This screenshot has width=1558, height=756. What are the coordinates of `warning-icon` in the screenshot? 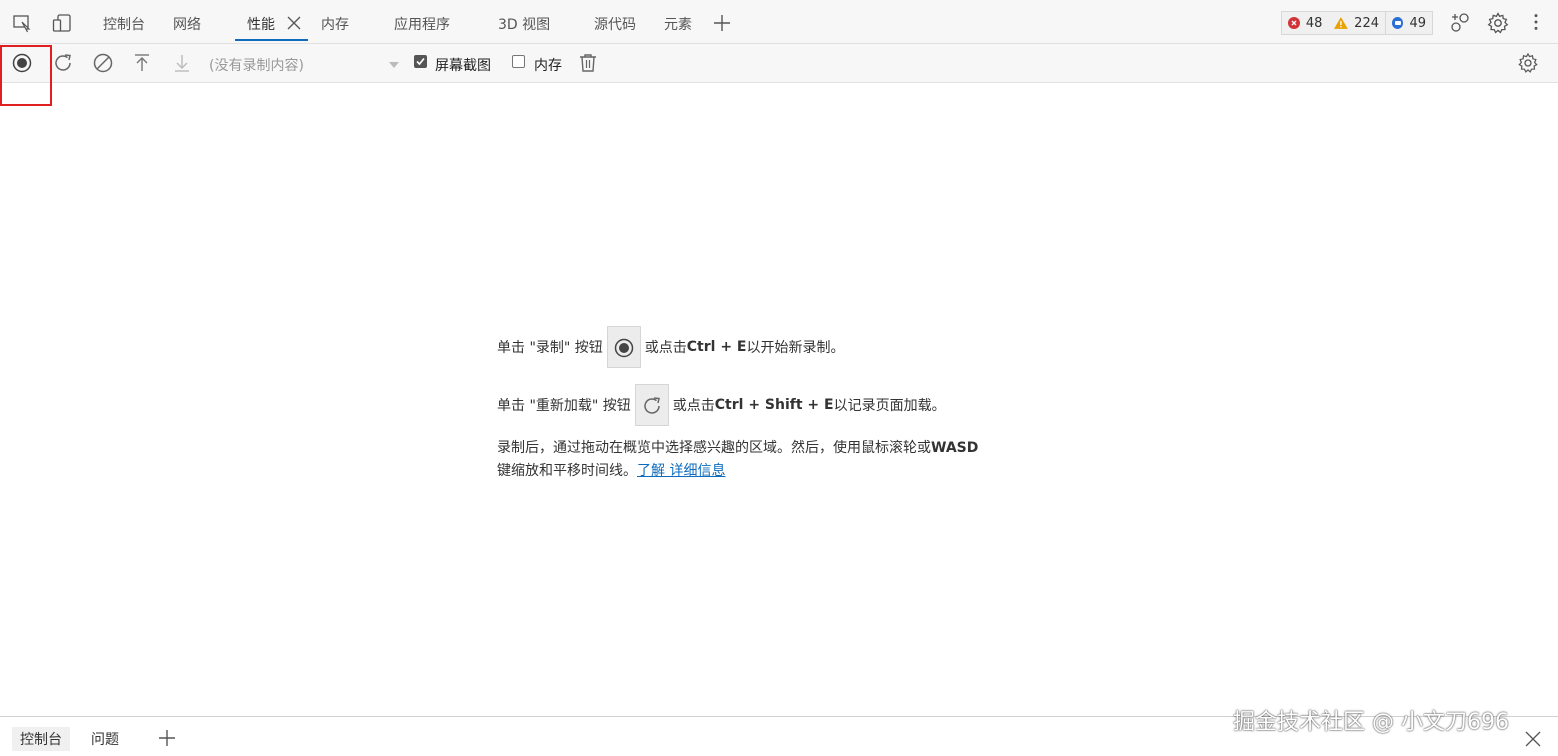 It's located at (1341, 23).